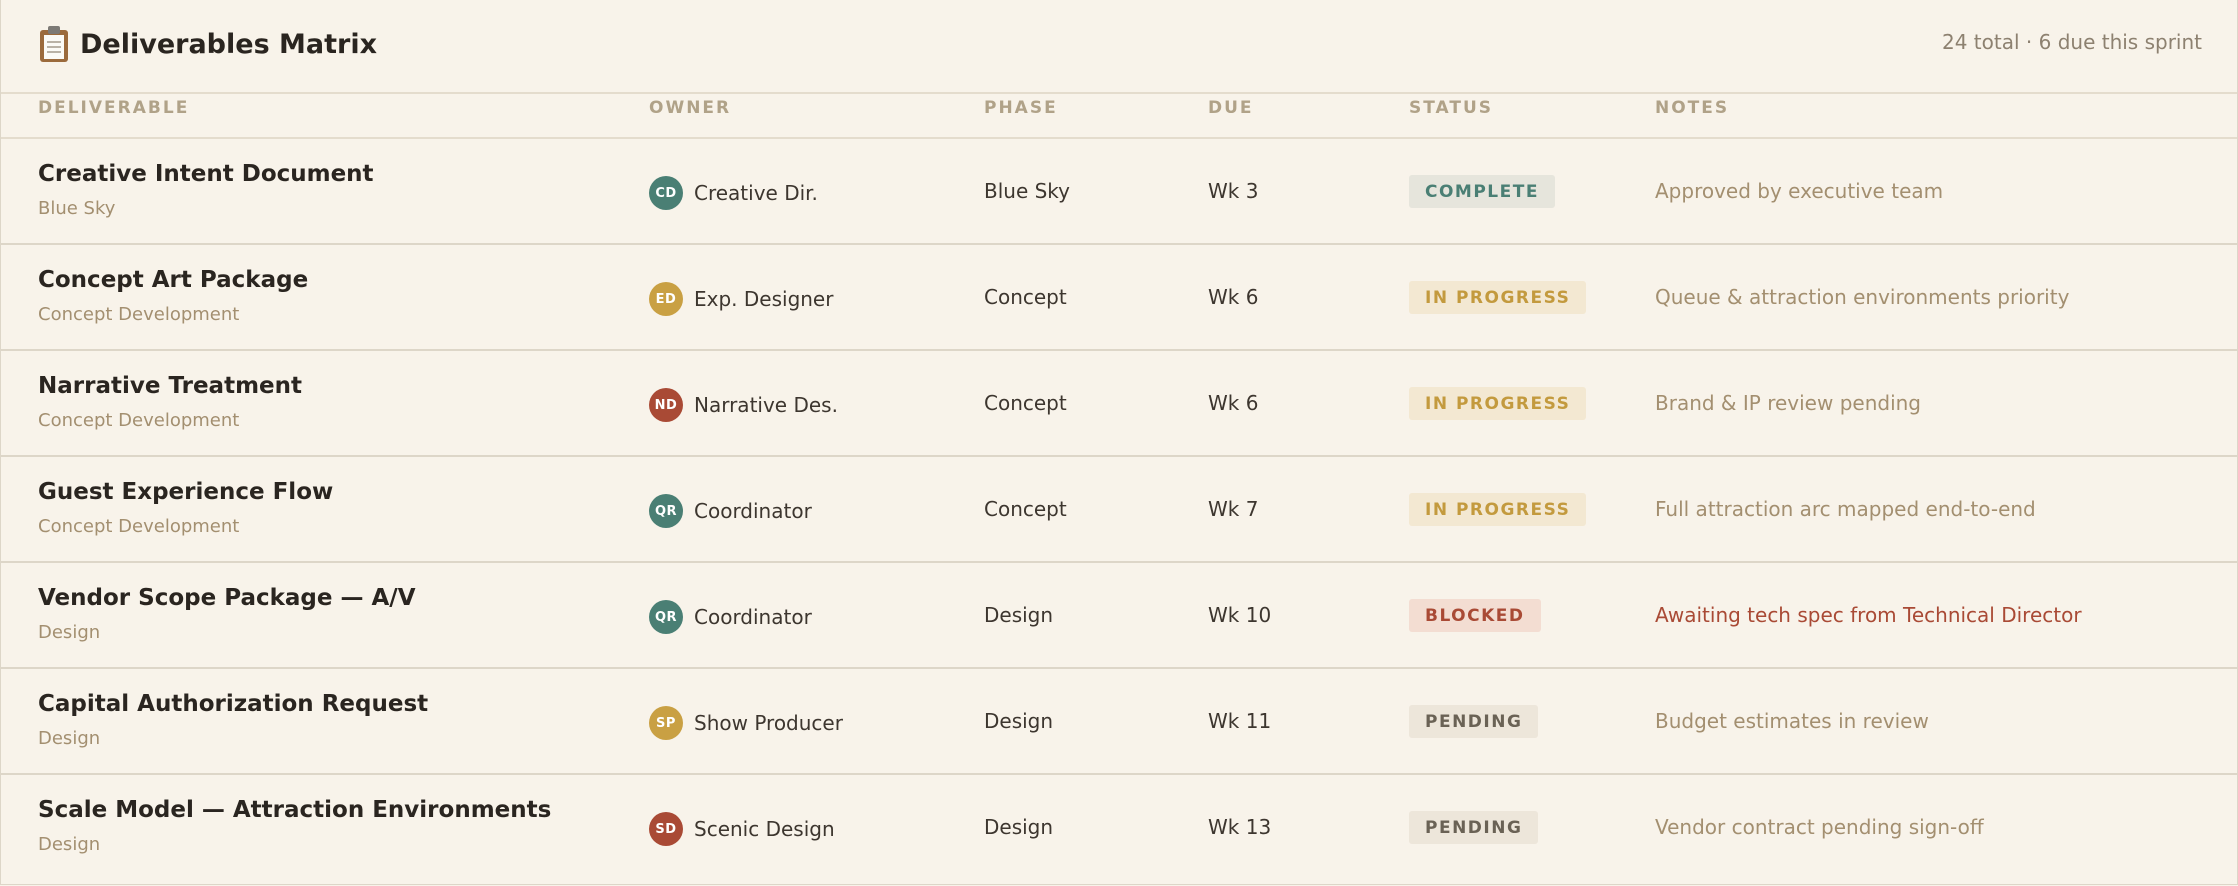 The width and height of the screenshot is (2238, 886). I want to click on notes-cell: Budget estimates in review, so click(1792, 721).